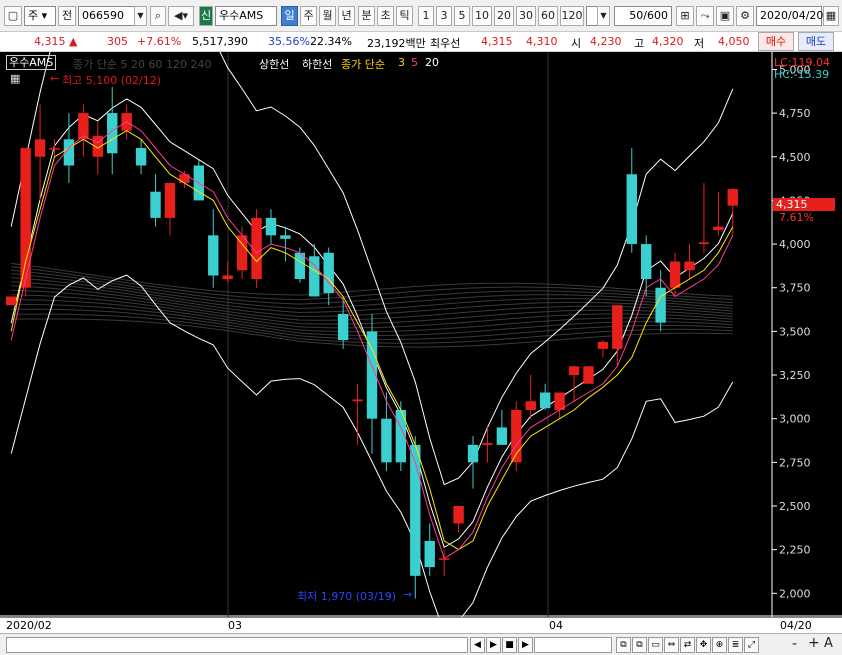 This screenshot has width=842, height=655. Describe the element at coordinates (421, 625) in the screenshot. I see `x-axis-bar: 2020/02 03 04 04/20` at that location.